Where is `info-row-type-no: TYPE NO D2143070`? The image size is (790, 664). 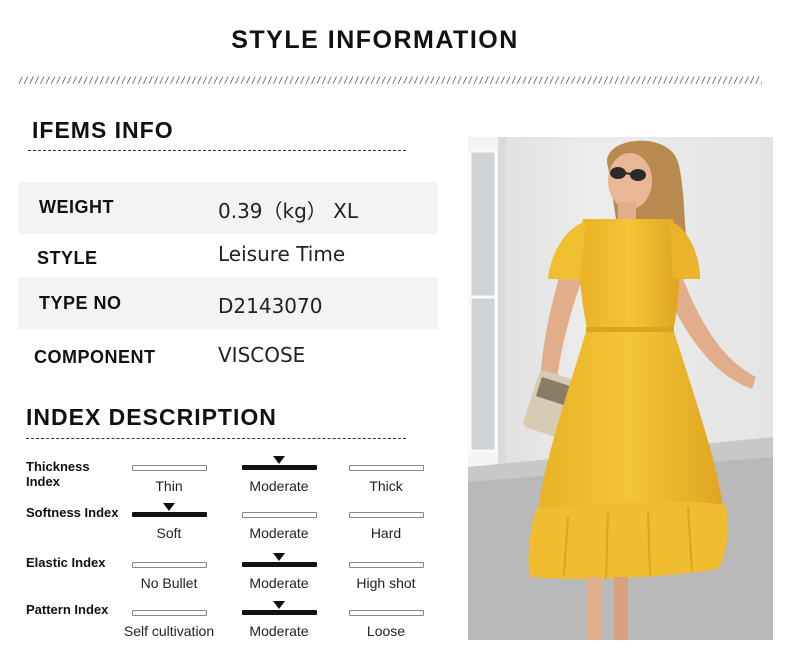
info-row-type-no: TYPE NO D2143070 is located at coordinates (228, 303).